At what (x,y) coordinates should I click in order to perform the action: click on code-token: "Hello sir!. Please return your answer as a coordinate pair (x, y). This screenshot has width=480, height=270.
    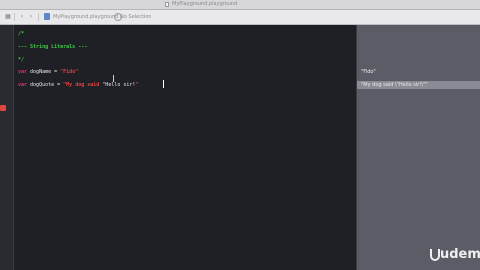
    Looking at the image, I should click on (119, 85).